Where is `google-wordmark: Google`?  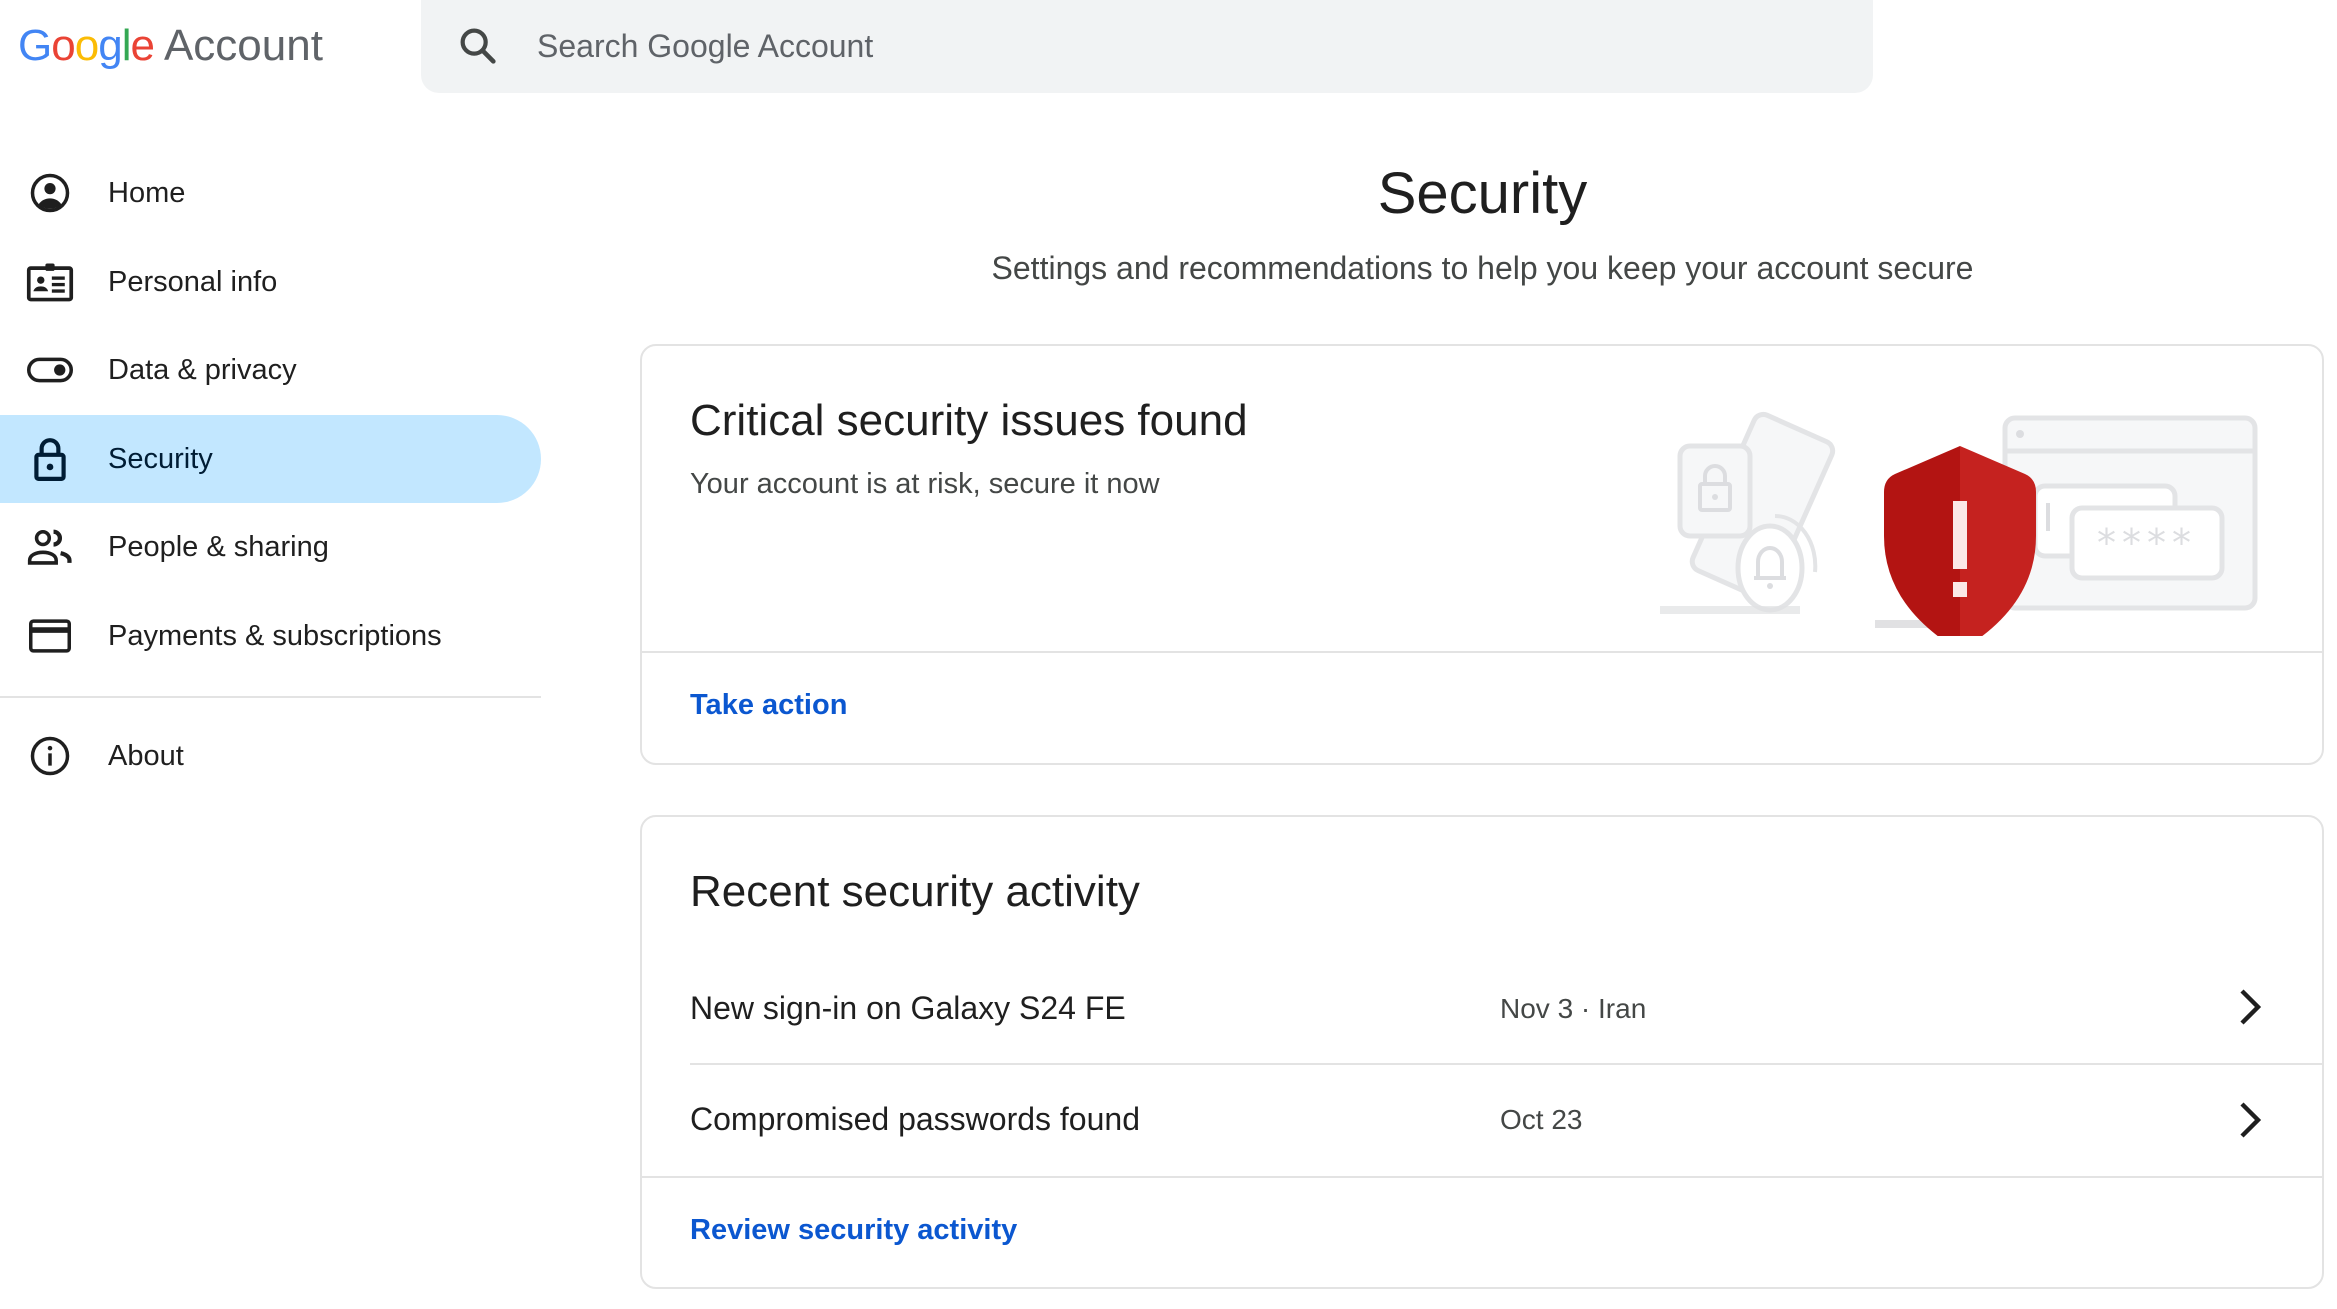
google-wordmark: Google is located at coordinates (86, 46).